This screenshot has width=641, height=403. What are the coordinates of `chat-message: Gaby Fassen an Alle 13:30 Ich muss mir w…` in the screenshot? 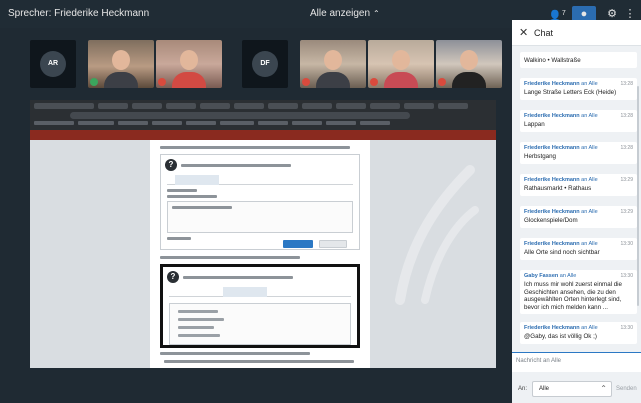 It's located at (578, 292).